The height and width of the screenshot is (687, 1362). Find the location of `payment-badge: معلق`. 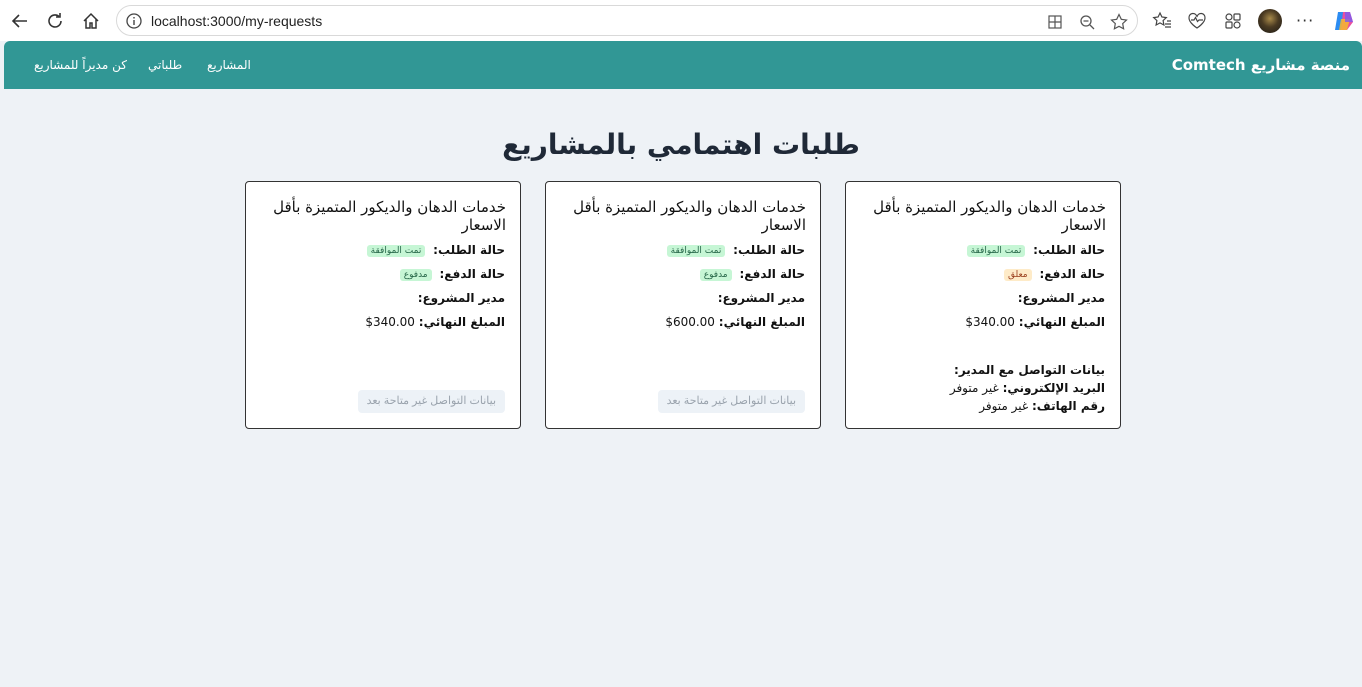

payment-badge: معلق is located at coordinates (1017, 274).